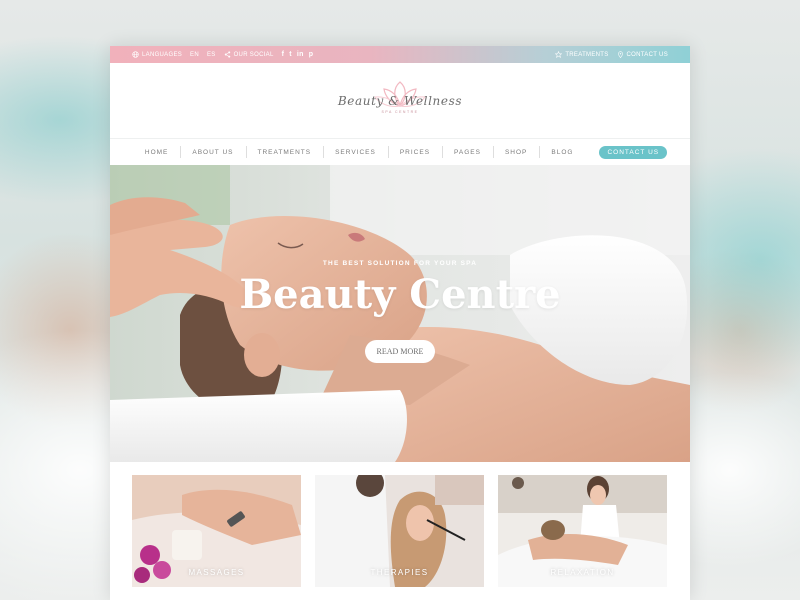 The width and height of the screenshot is (800, 600). I want to click on nav-item-pages: PAGES, so click(467, 151).